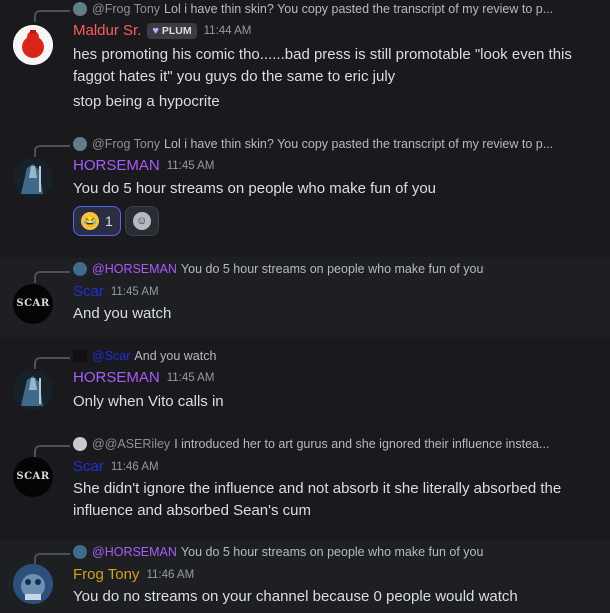 This screenshot has width=610, height=613. I want to click on reply-text: And you watch, so click(175, 356).